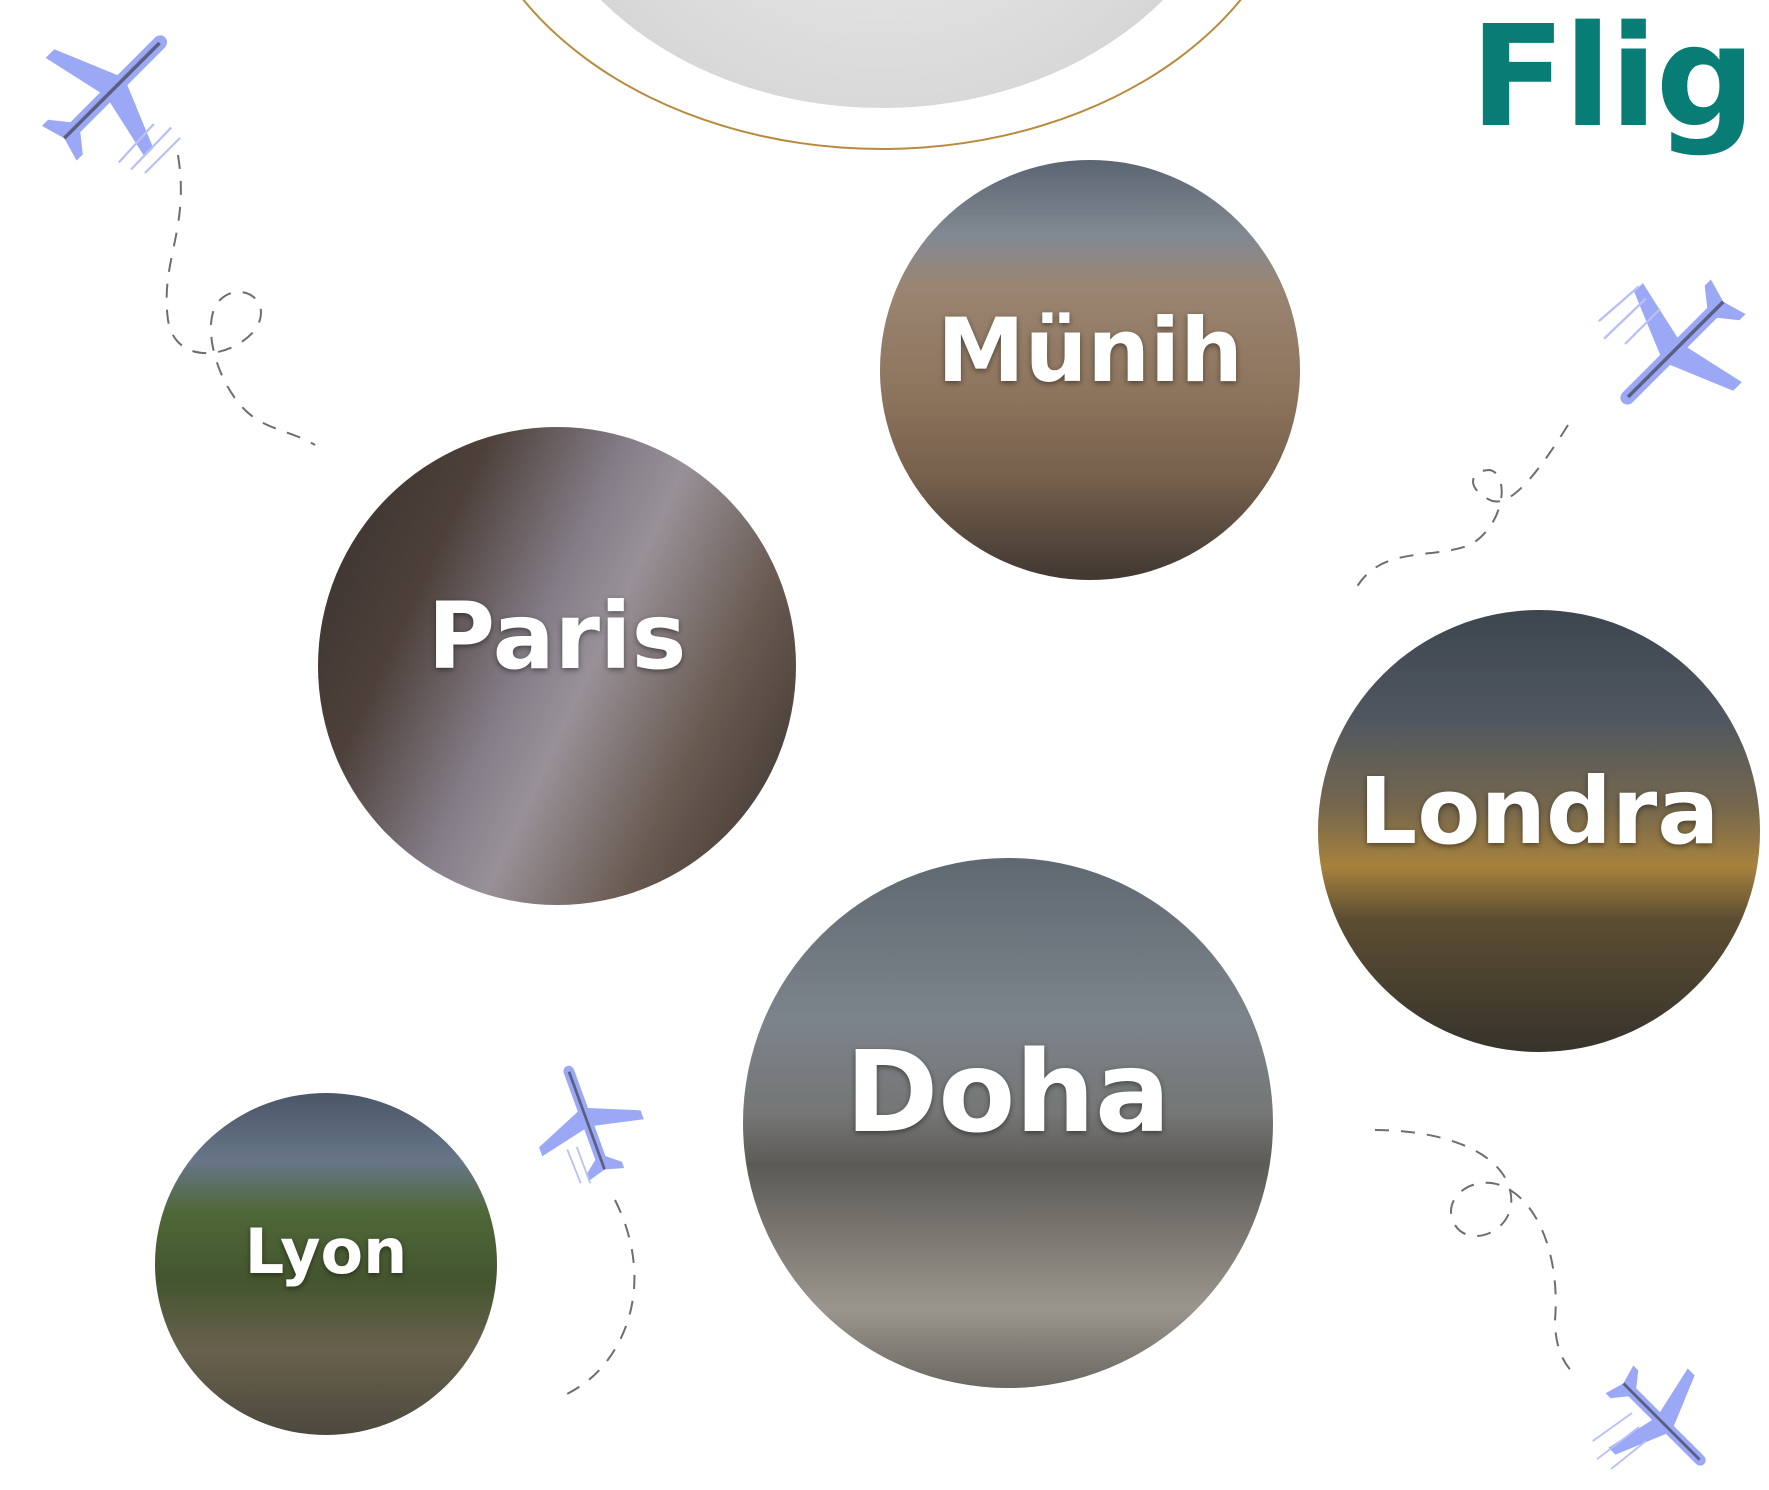 The image size is (1769, 1490). I want to click on city-label: Paris, so click(557, 636).